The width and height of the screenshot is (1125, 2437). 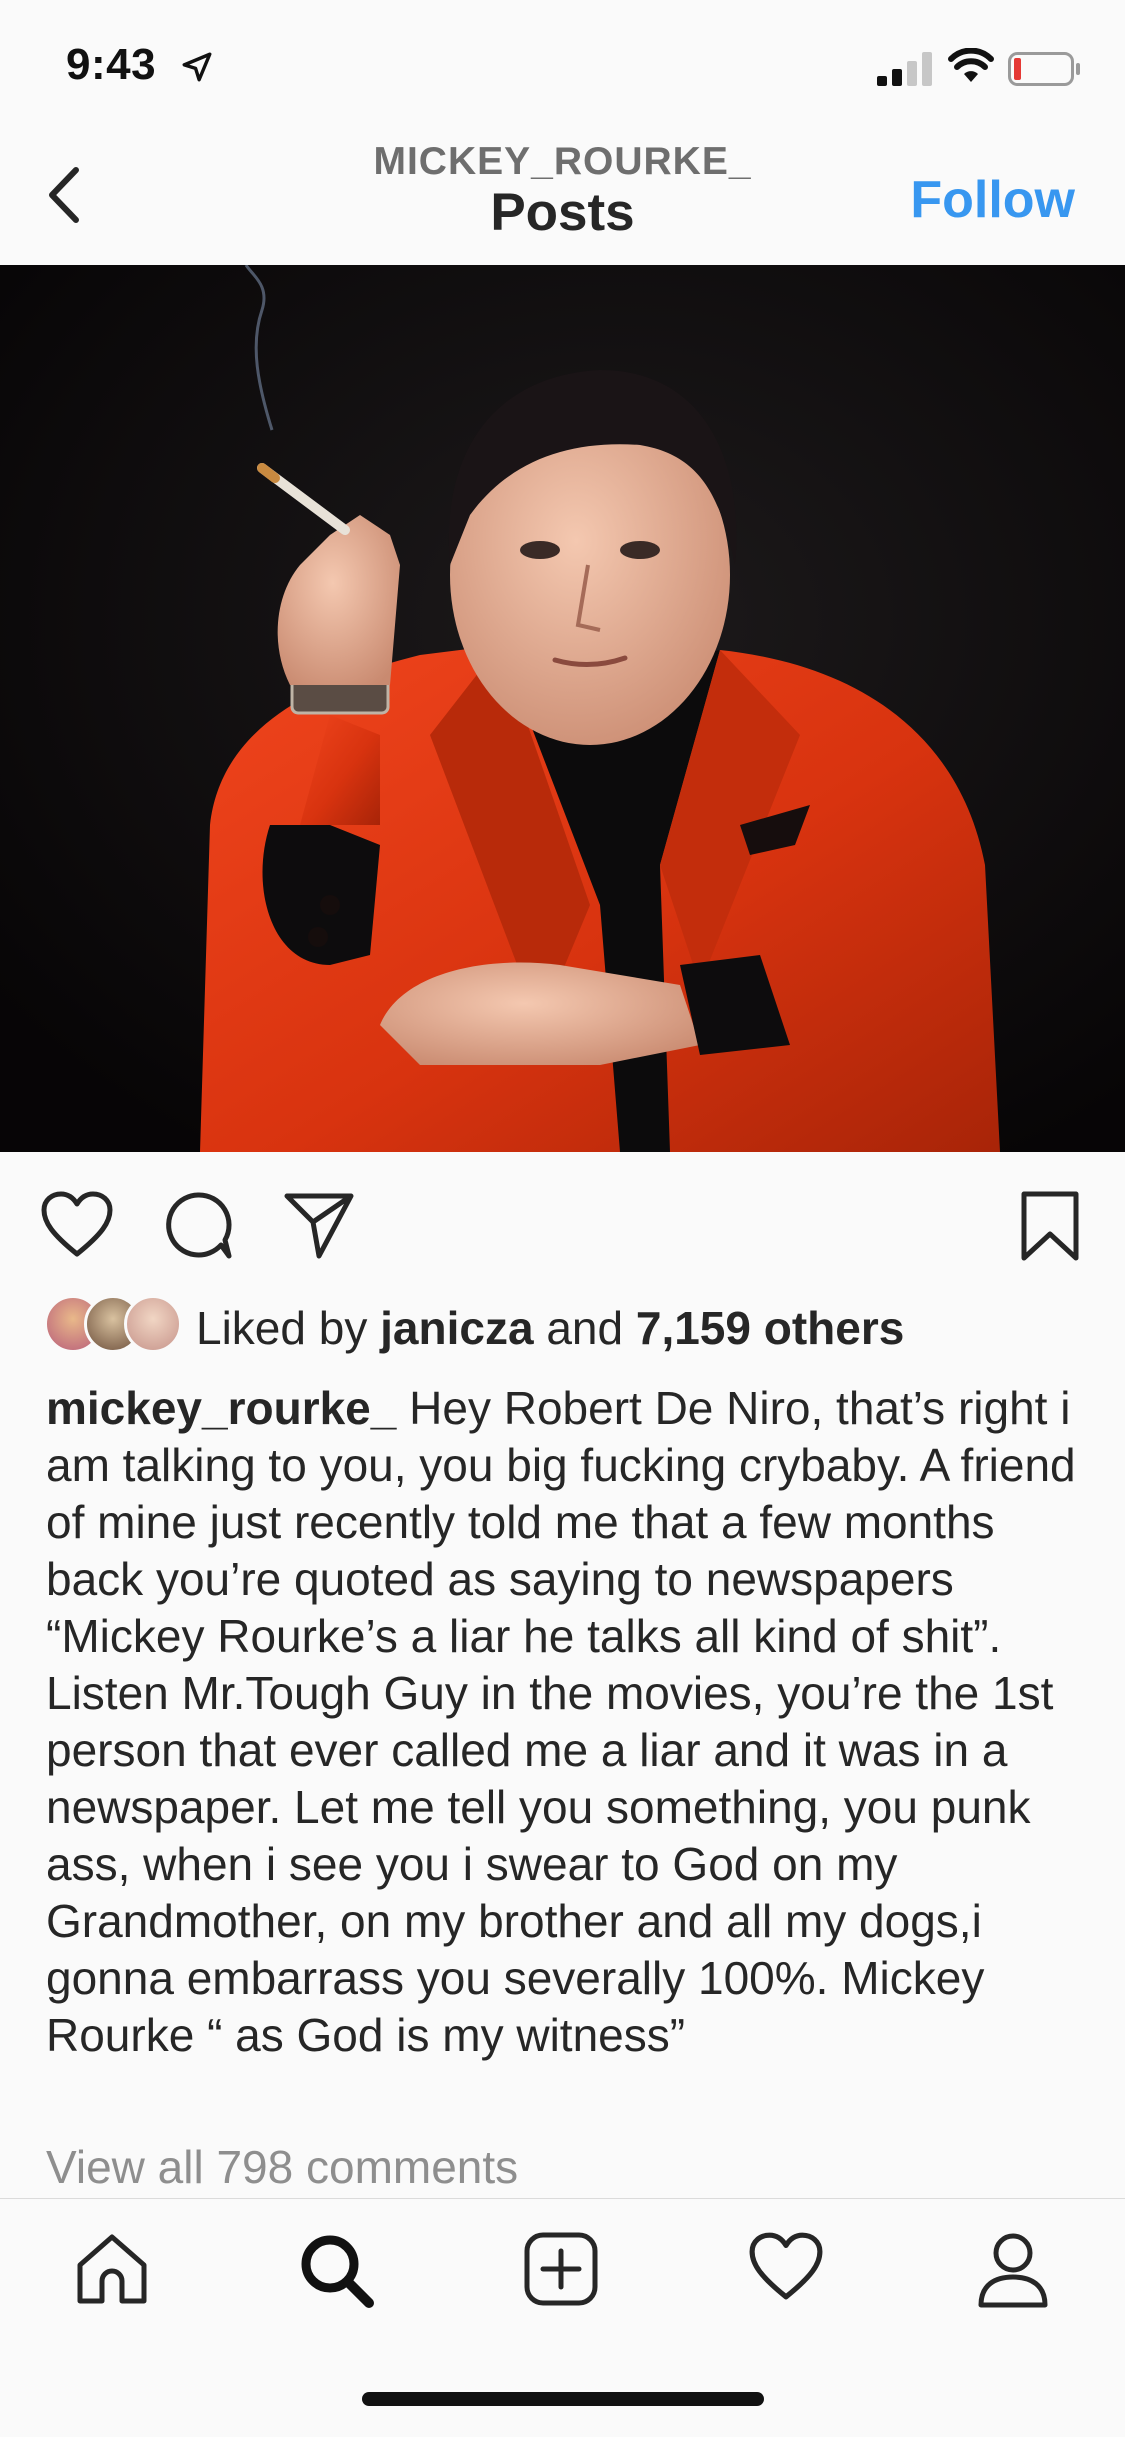 What do you see at coordinates (112, 2269) in the screenshot?
I see `home-icon` at bounding box center [112, 2269].